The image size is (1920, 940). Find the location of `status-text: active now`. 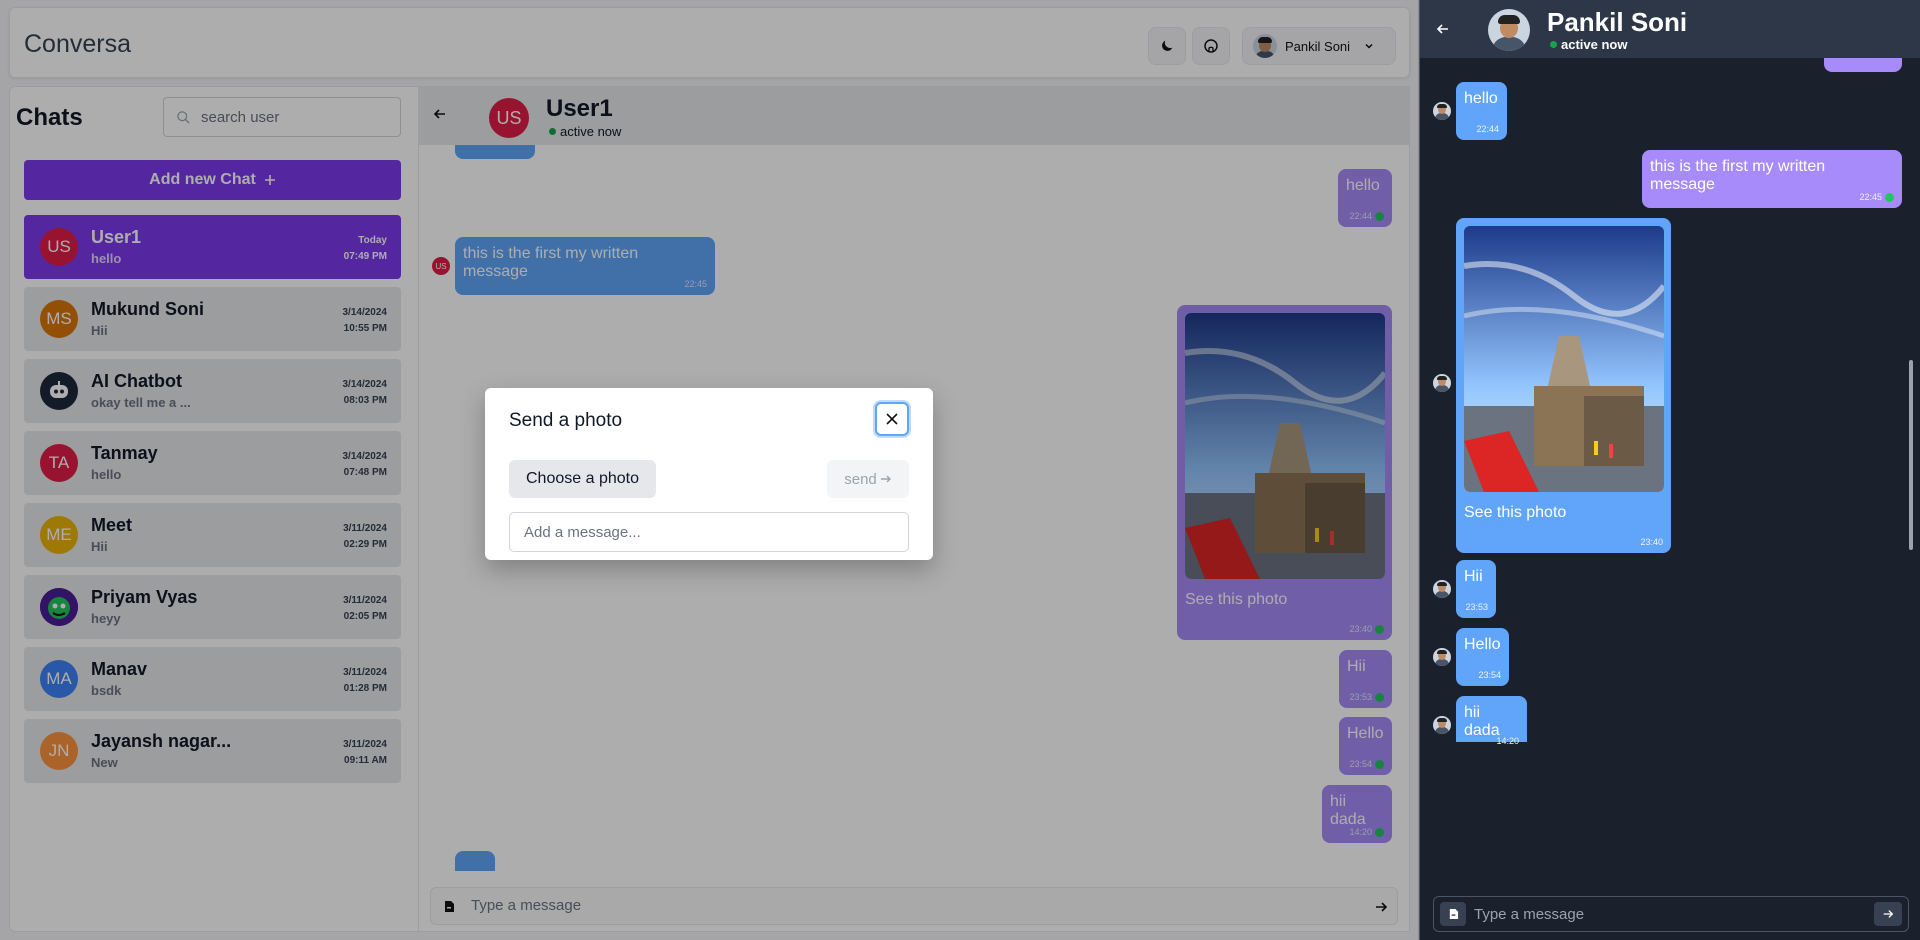

status-text: active now is located at coordinates (1594, 44).